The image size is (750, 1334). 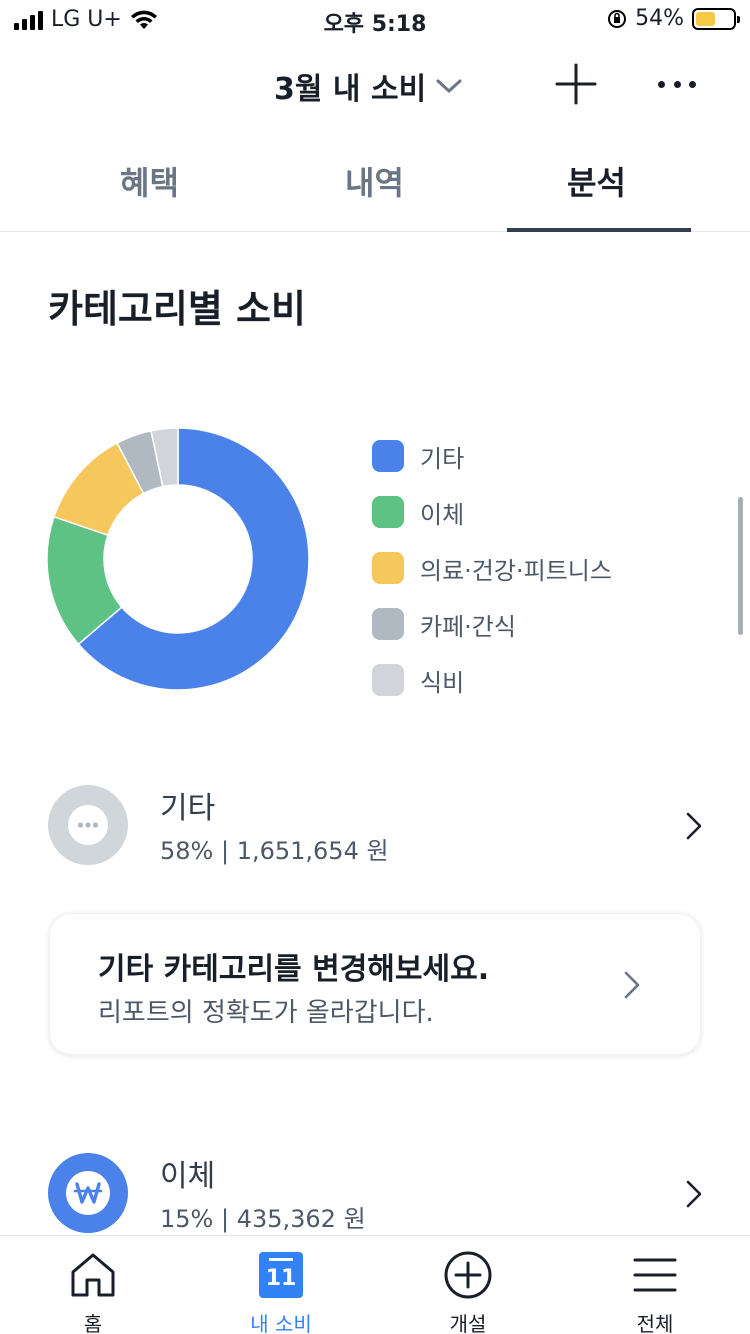 I want to click on legend-item: 카페·간식, so click(x=492, y=624).